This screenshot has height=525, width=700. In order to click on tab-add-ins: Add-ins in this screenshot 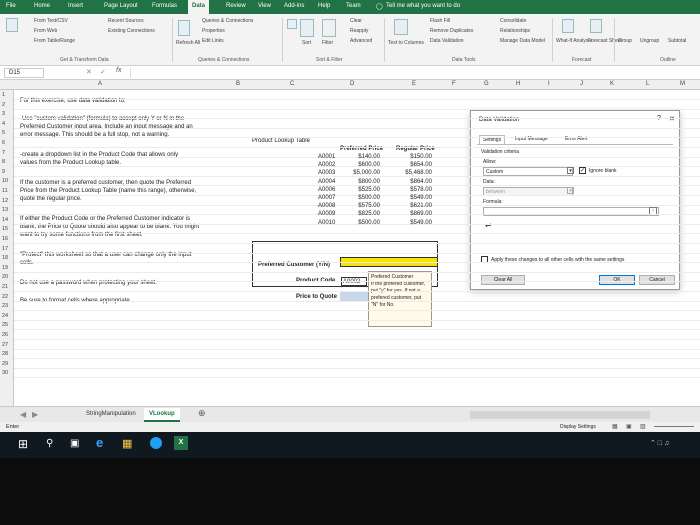, I will do `click(294, 6)`.